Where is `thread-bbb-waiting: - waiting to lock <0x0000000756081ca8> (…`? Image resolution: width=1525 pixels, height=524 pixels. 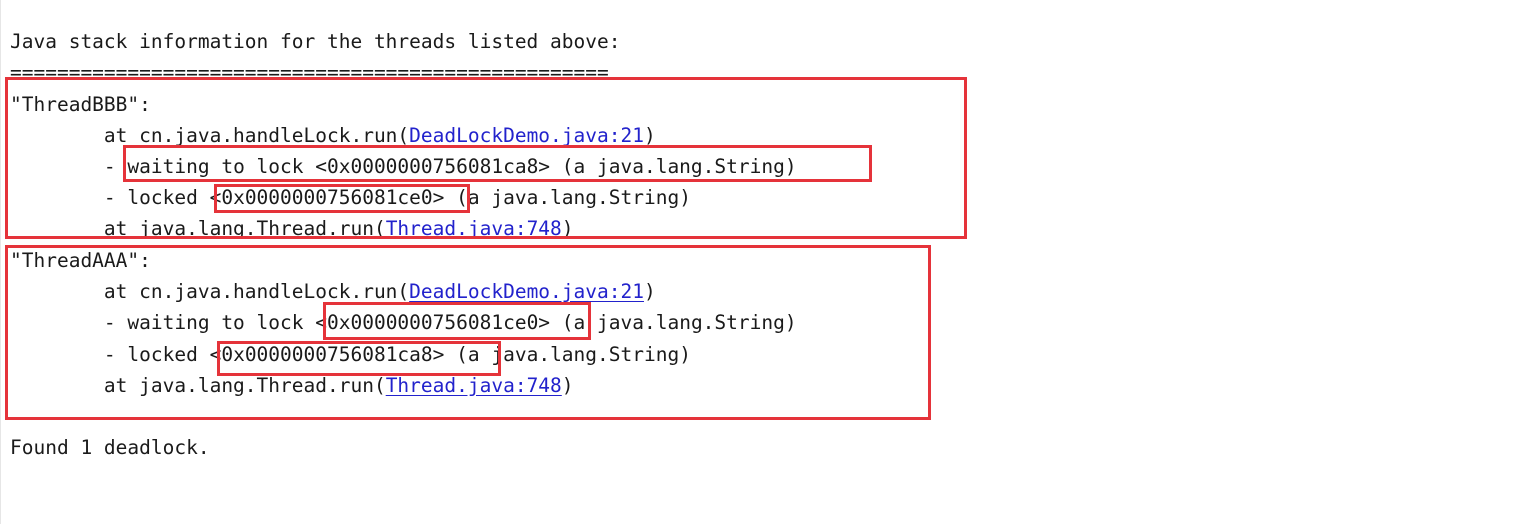
thread-bbb-waiting: - waiting to lock <0x0000000756081ca8> (… is located at coordinates (403, 166).